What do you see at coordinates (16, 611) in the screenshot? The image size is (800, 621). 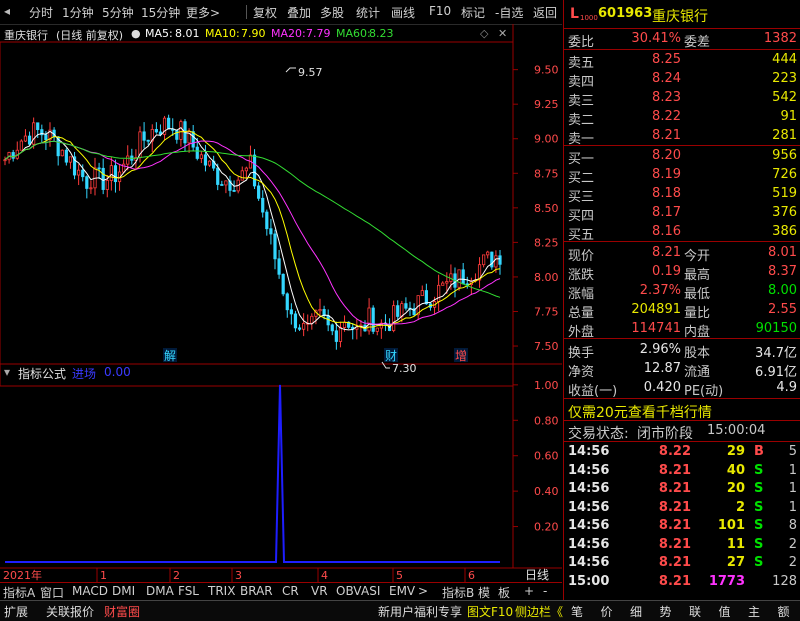 I see `status-expand: 扩展` at bounding box center [16, 611].